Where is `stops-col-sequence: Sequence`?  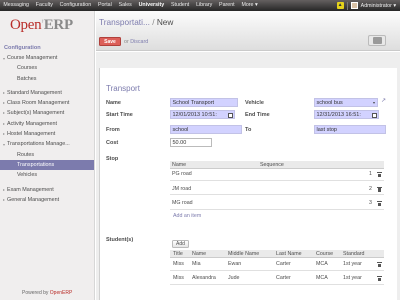 stops-col-sequence: Sequence is located at coordinates (272, 165).